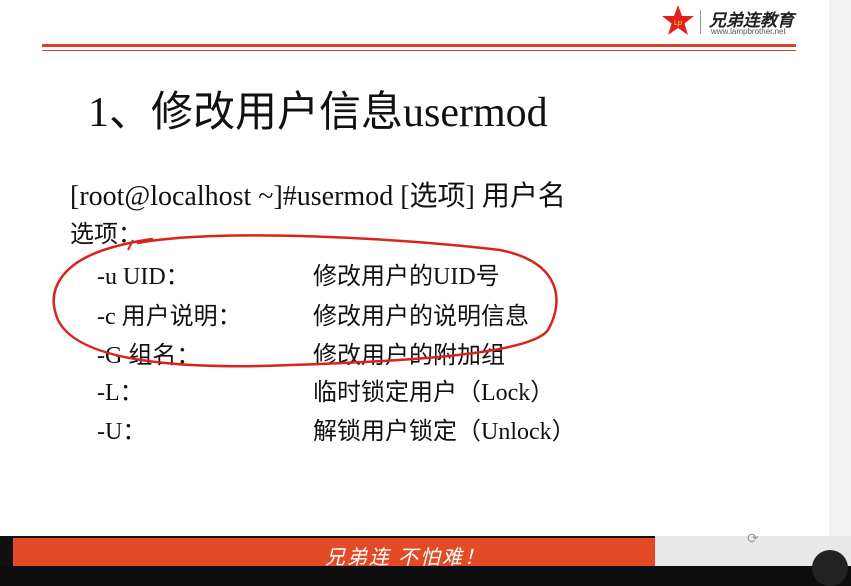  Describe the element at coordinates (444, 432) in the screenshot. I see `option-description: 解锁用户锁定（Unlock）` at that location.